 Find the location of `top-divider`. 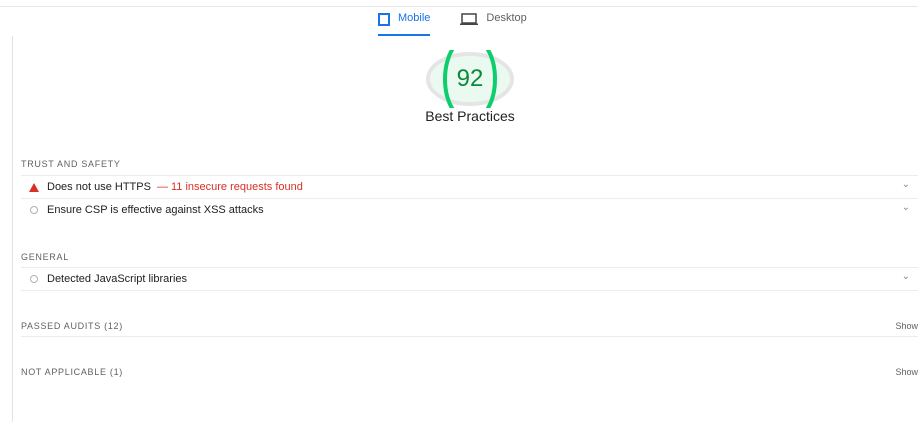

top-divider is located at coordinates (459, 6).